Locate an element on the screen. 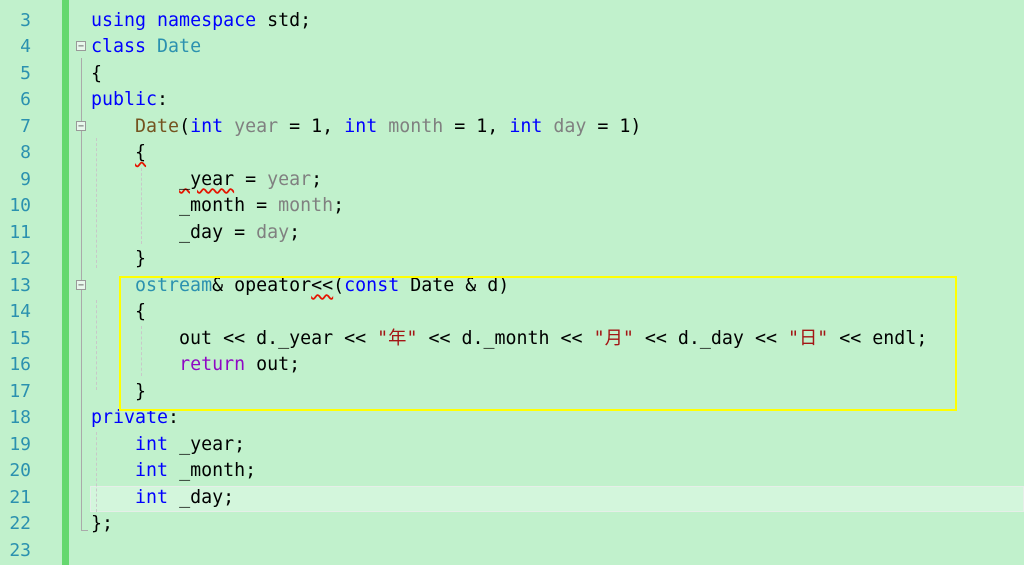 This screenshot has height=565, width=1024. code-line: 20 int _month; is located at coordinates (512, 471).